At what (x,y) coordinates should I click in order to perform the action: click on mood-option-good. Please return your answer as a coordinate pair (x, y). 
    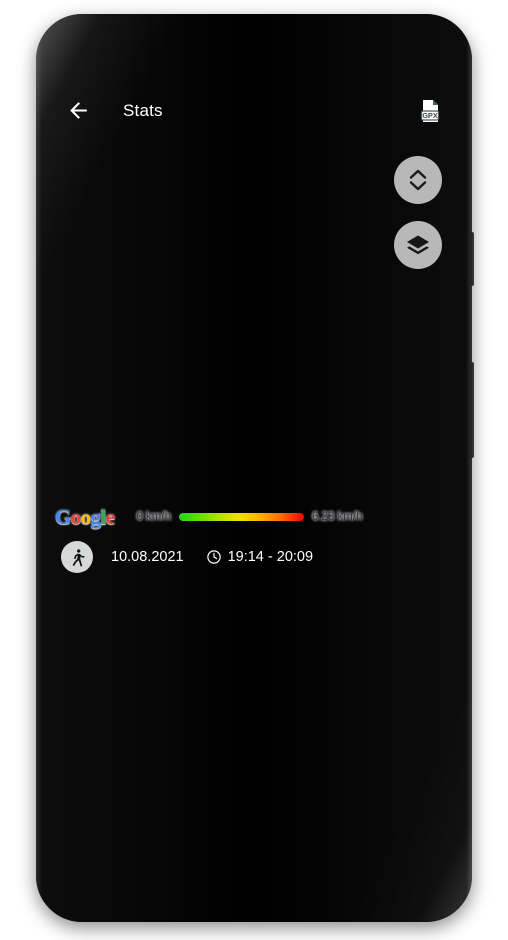
    Looking at the image, I should click on (175, 654).